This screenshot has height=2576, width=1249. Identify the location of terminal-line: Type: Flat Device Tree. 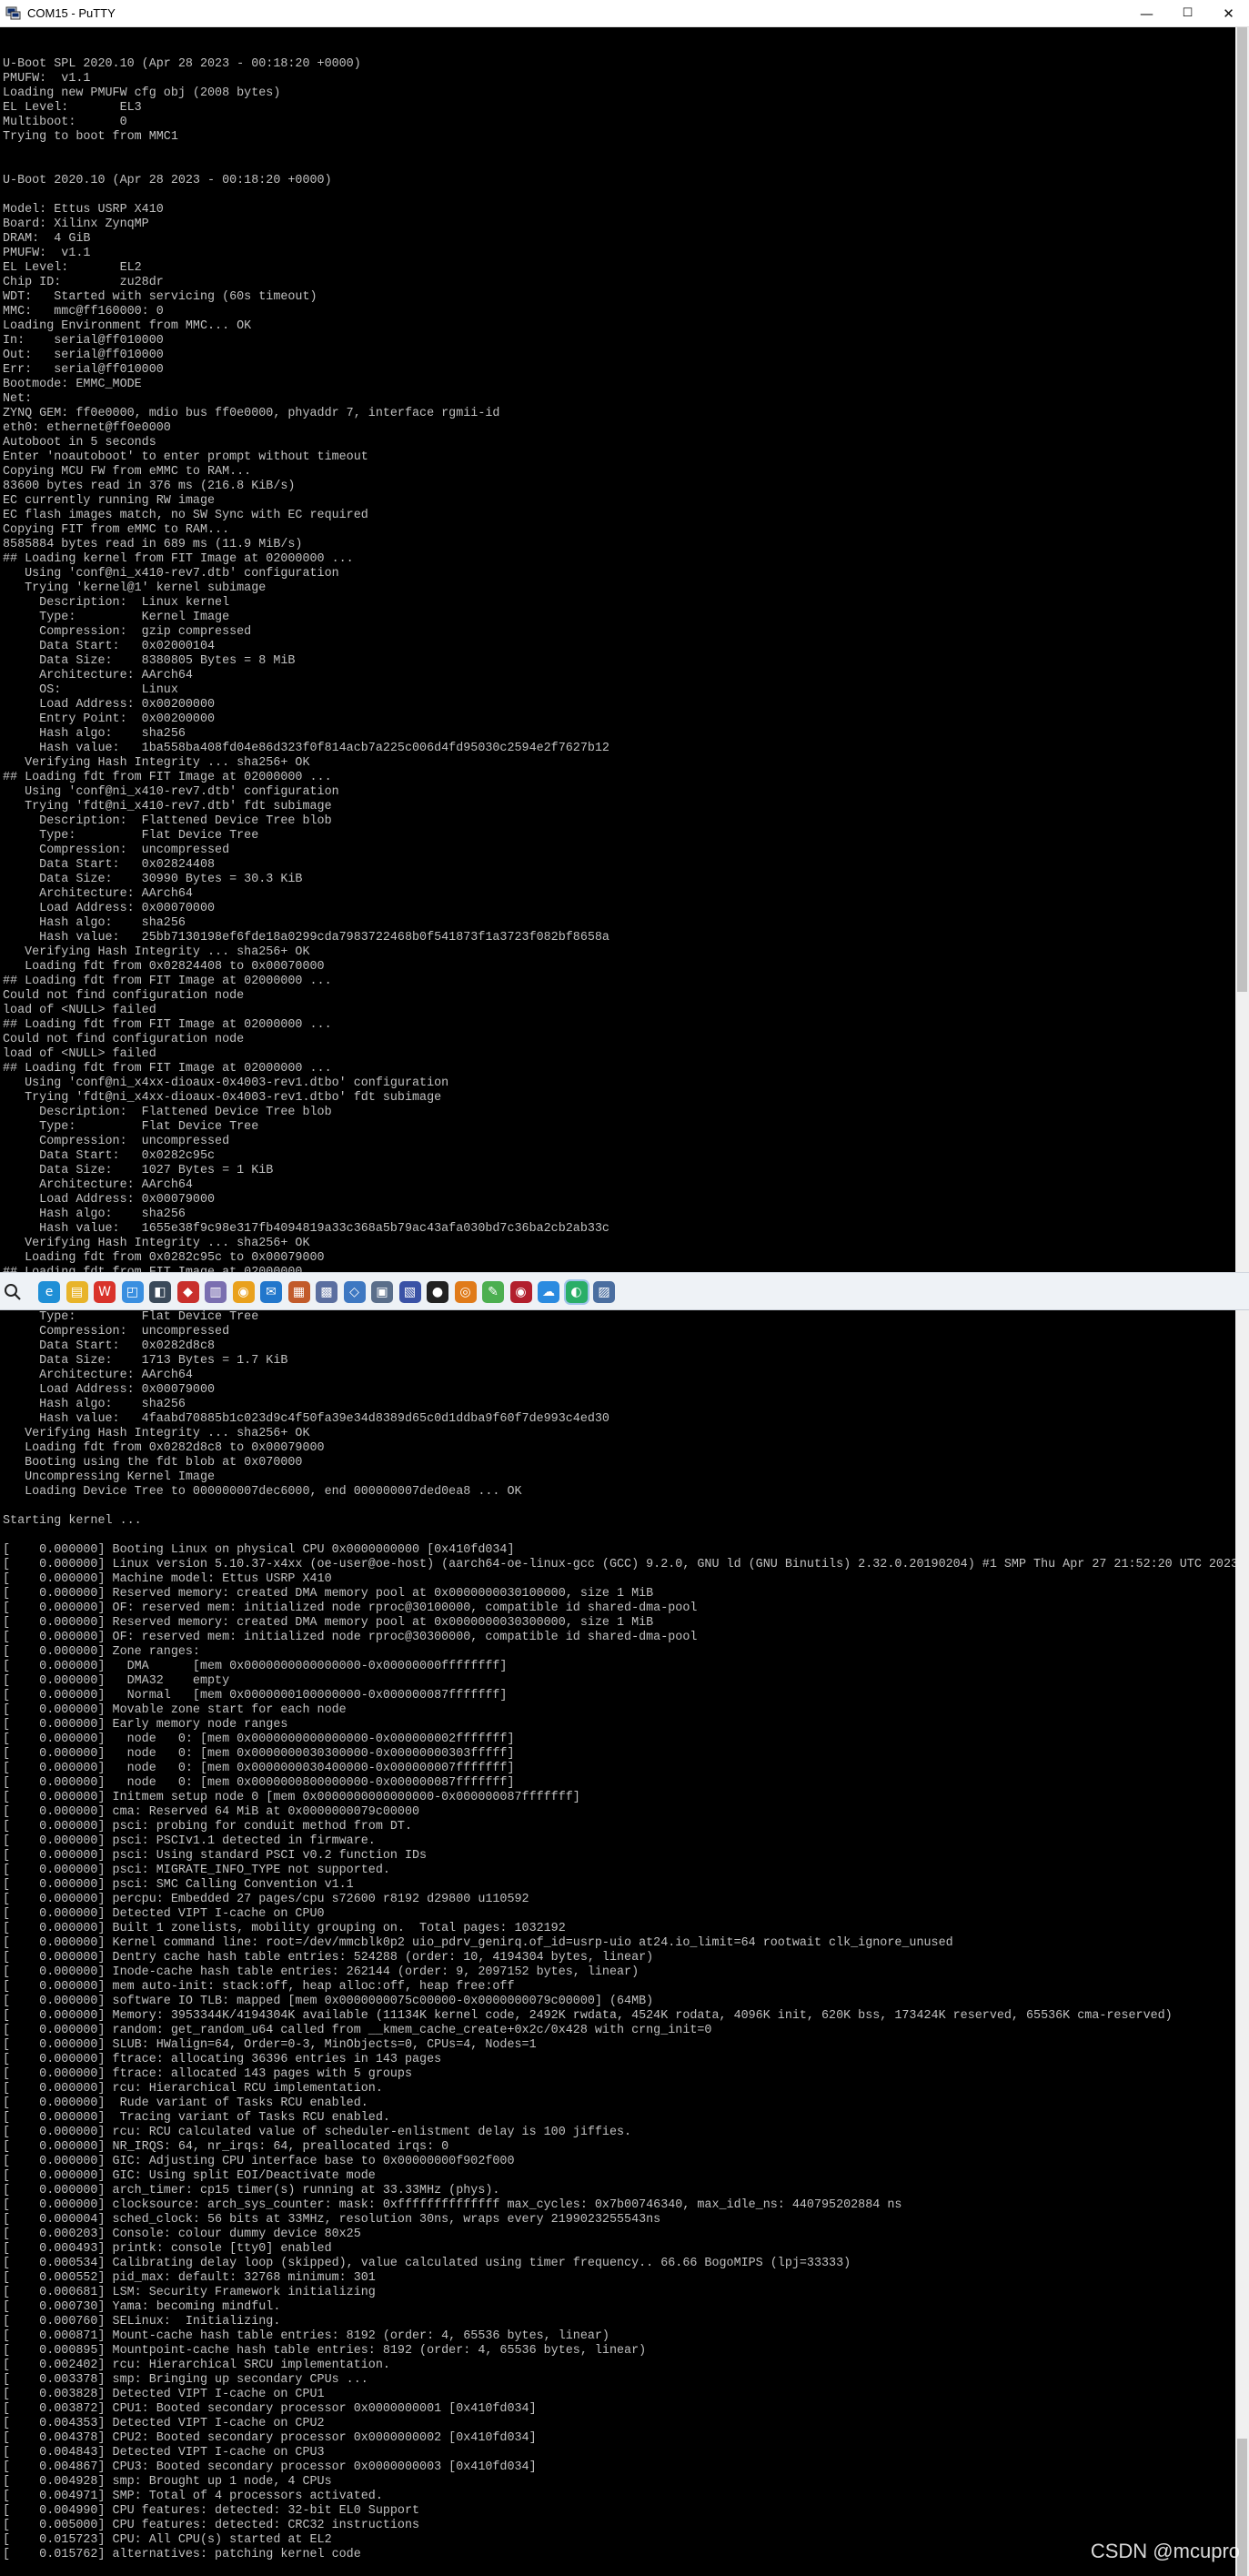
(131, 1127).